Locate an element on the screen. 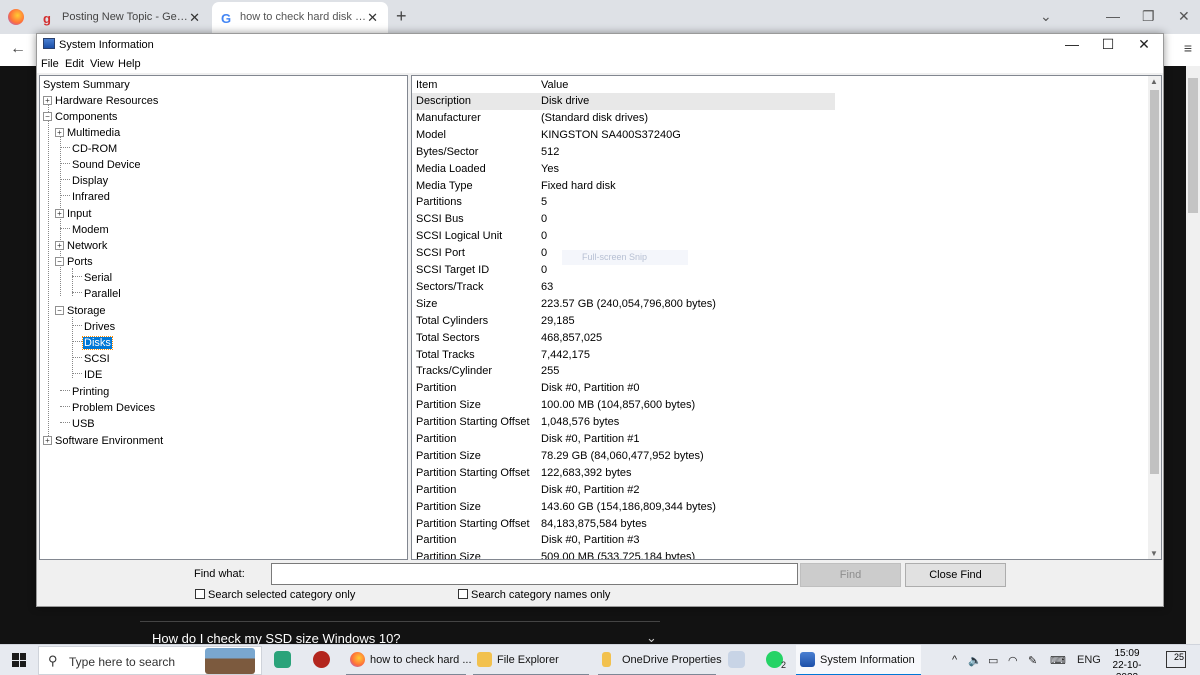  tree-item-display: Display is located at coordinates (84, 182).